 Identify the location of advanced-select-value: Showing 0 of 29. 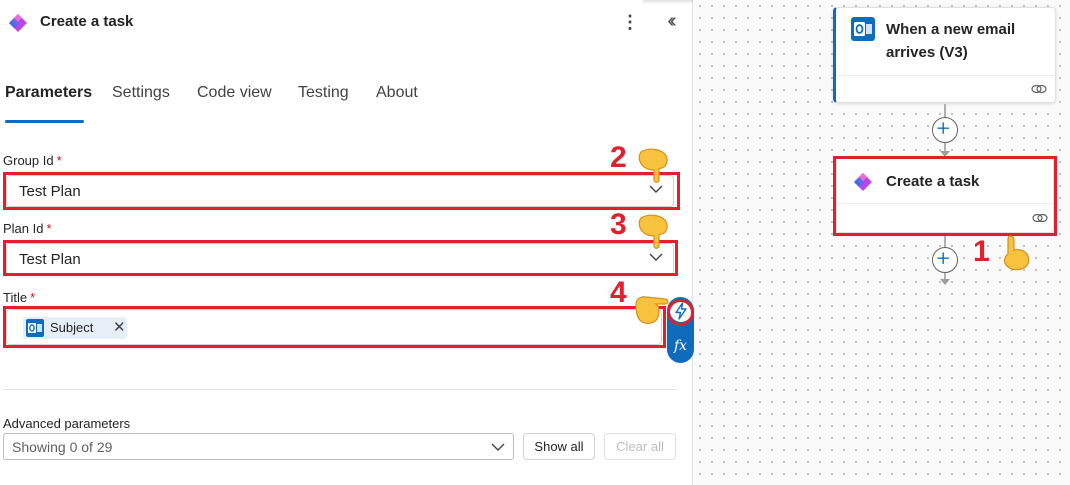
(62, 447).